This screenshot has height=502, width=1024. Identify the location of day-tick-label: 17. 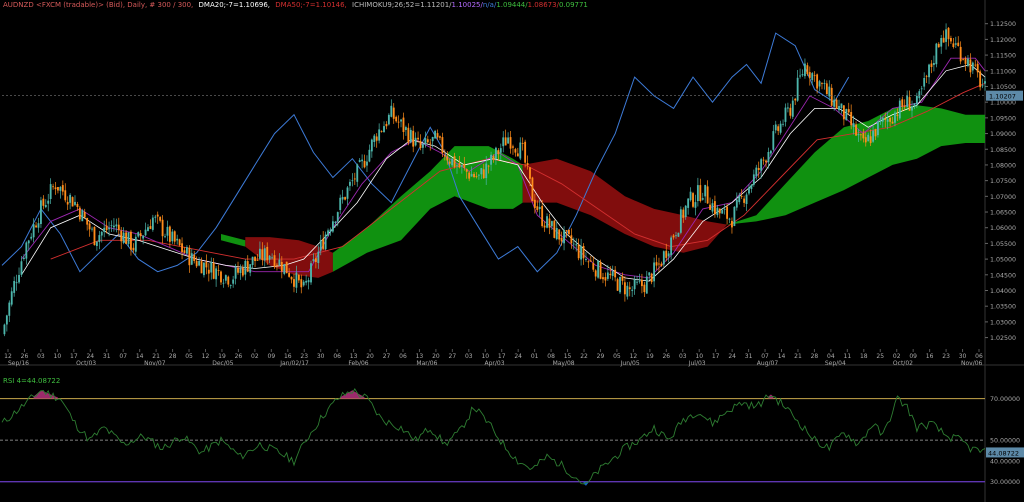
(502, 356).